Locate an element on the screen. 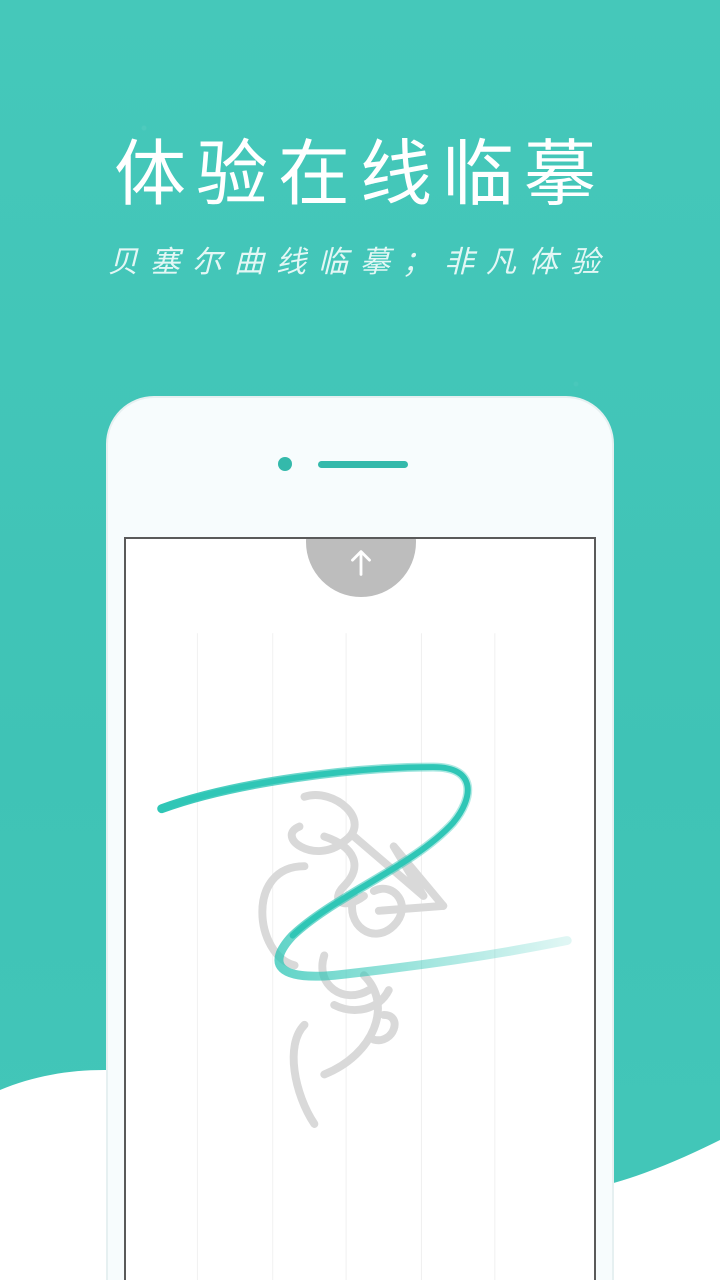 The image size is (720, 1280). arrow-up-icon is located at coordinates (361, 563).